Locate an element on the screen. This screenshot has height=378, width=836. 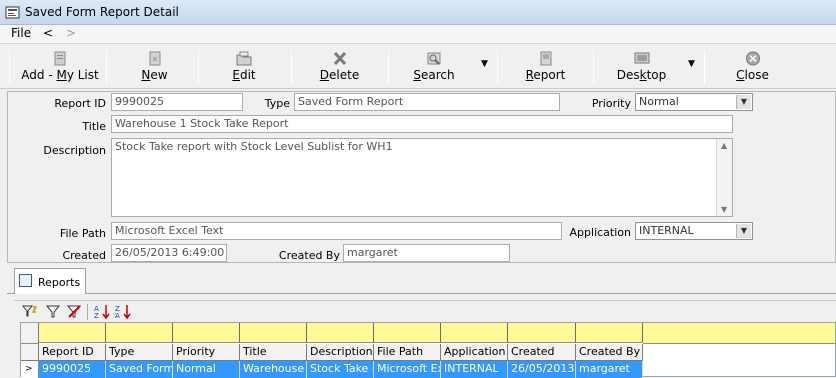
tab-reports-label: Reports is located at coordinates (59, 282).